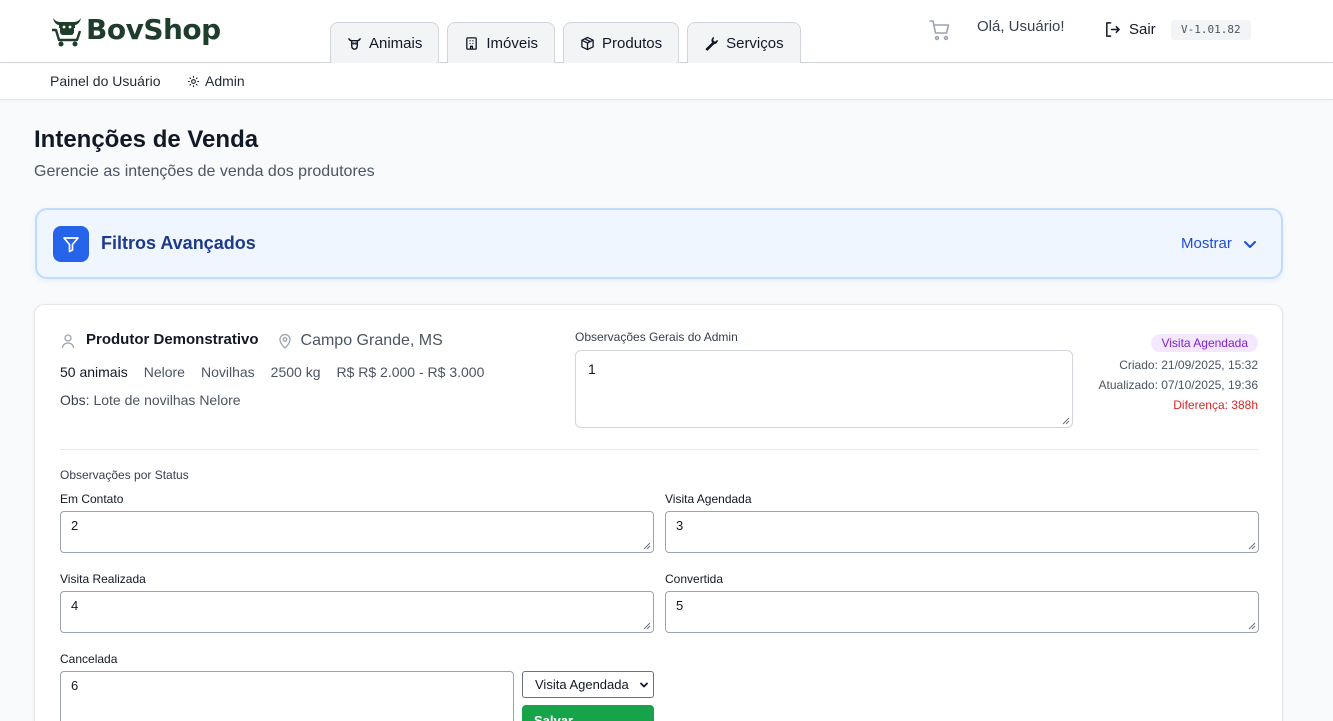 This screenshot has height=721, width=1333. Describe the element at coordinates (193, 81) in the screenshot. I see `gear-icon` at that location.